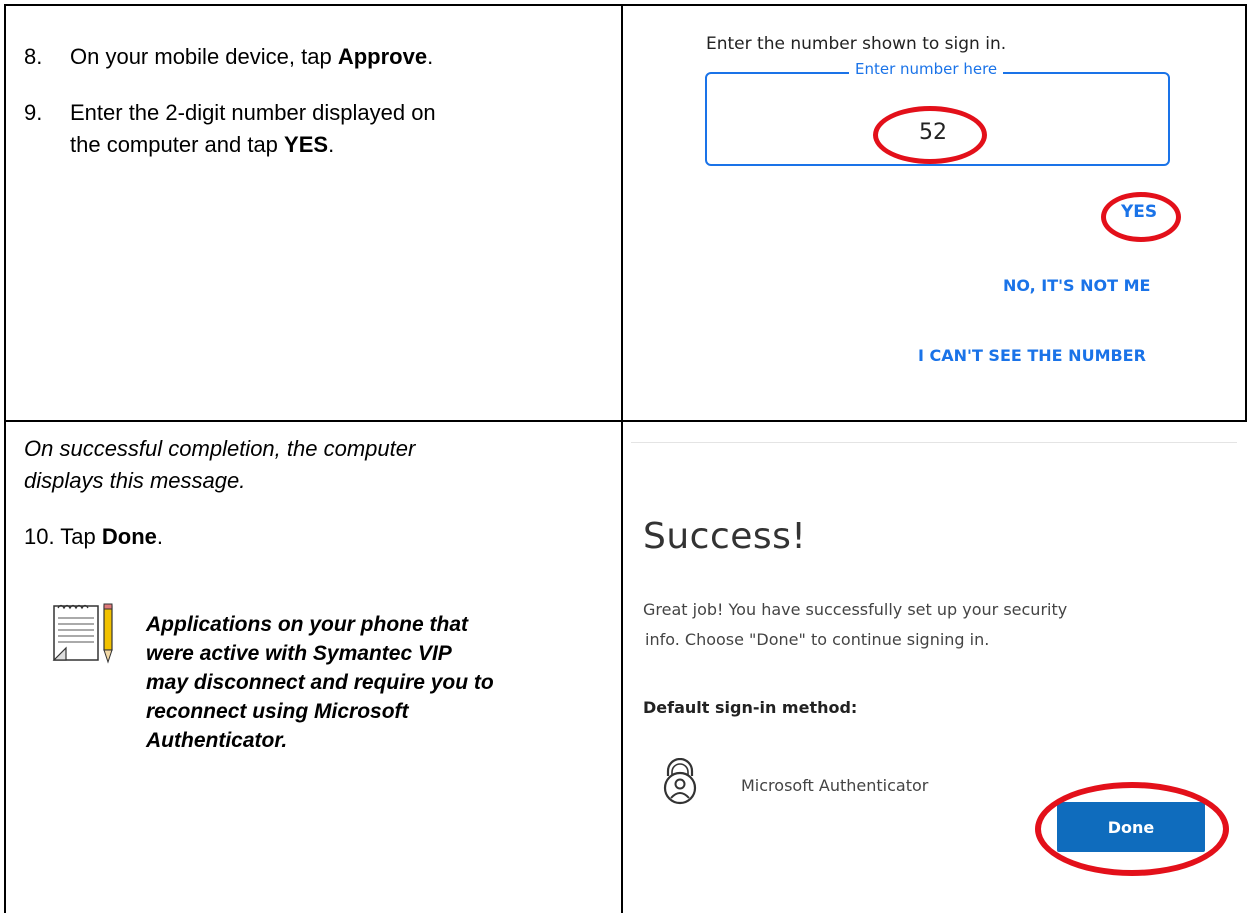 This screenshot has height=913, width=1252. I want to click on intro-line-1: On successful completion, the computer, so click(220, 448).